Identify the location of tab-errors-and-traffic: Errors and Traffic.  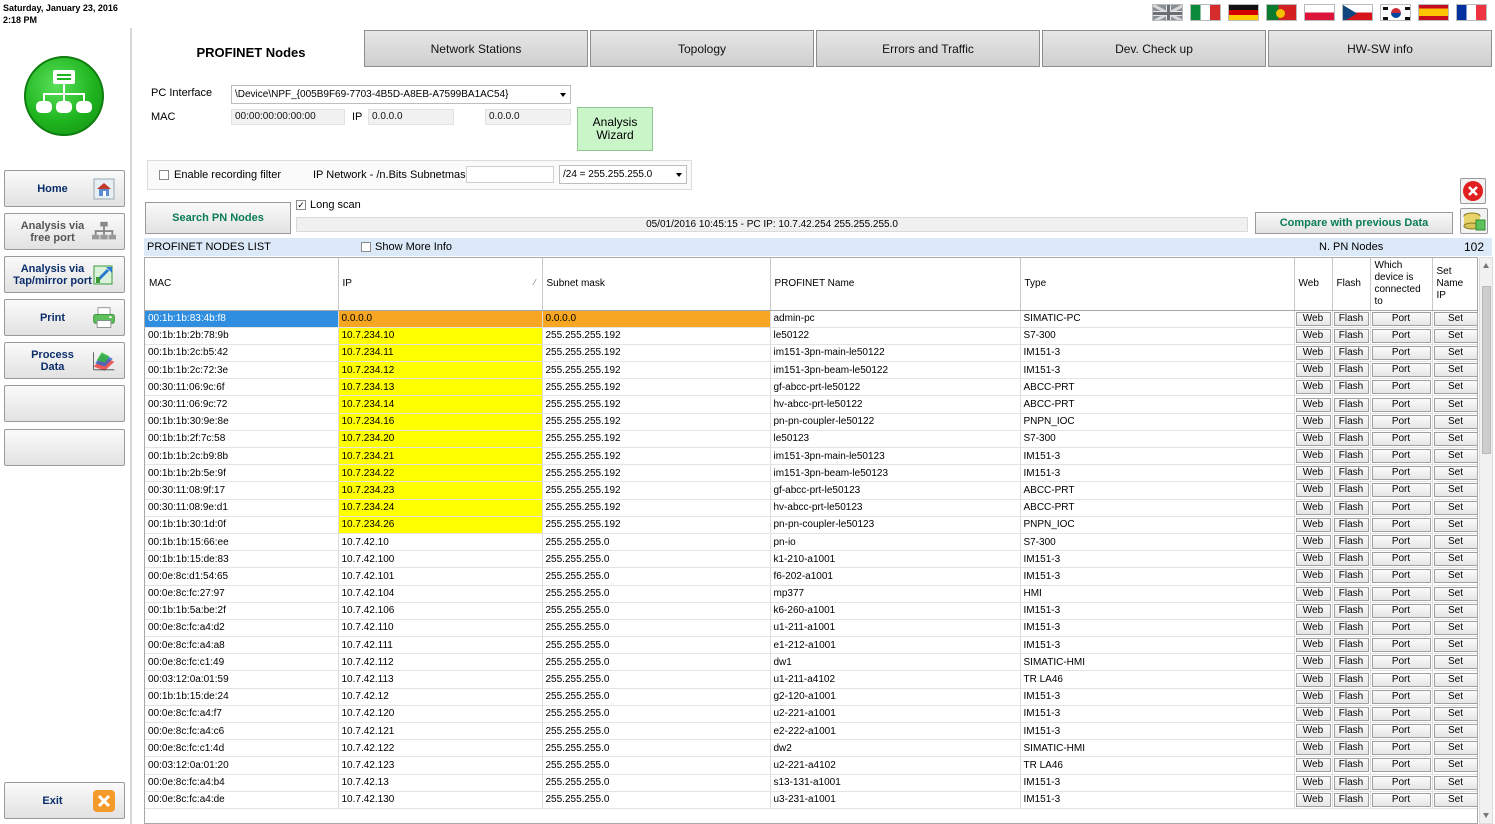
(928, 48).